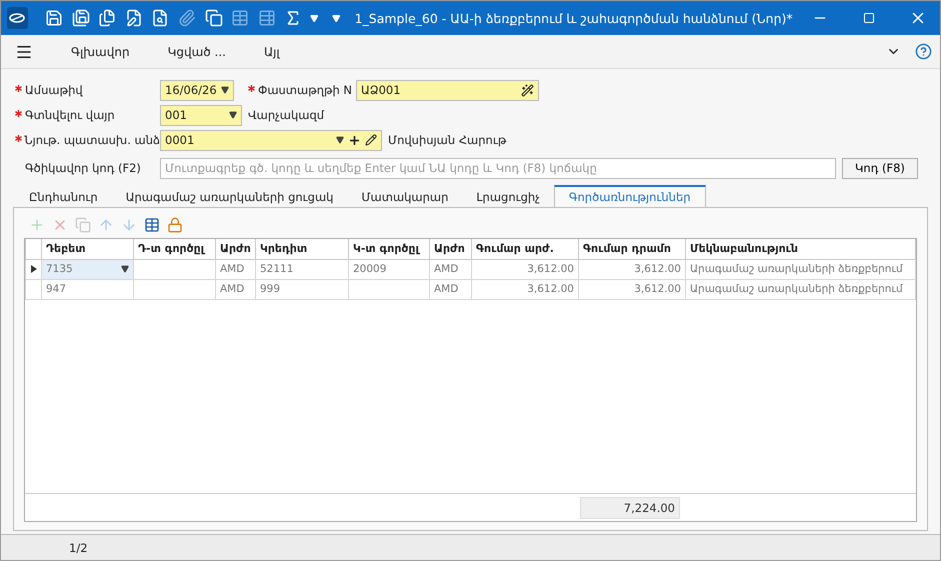  I want to click on tab: Գործառնություններ, so click(630, 196).